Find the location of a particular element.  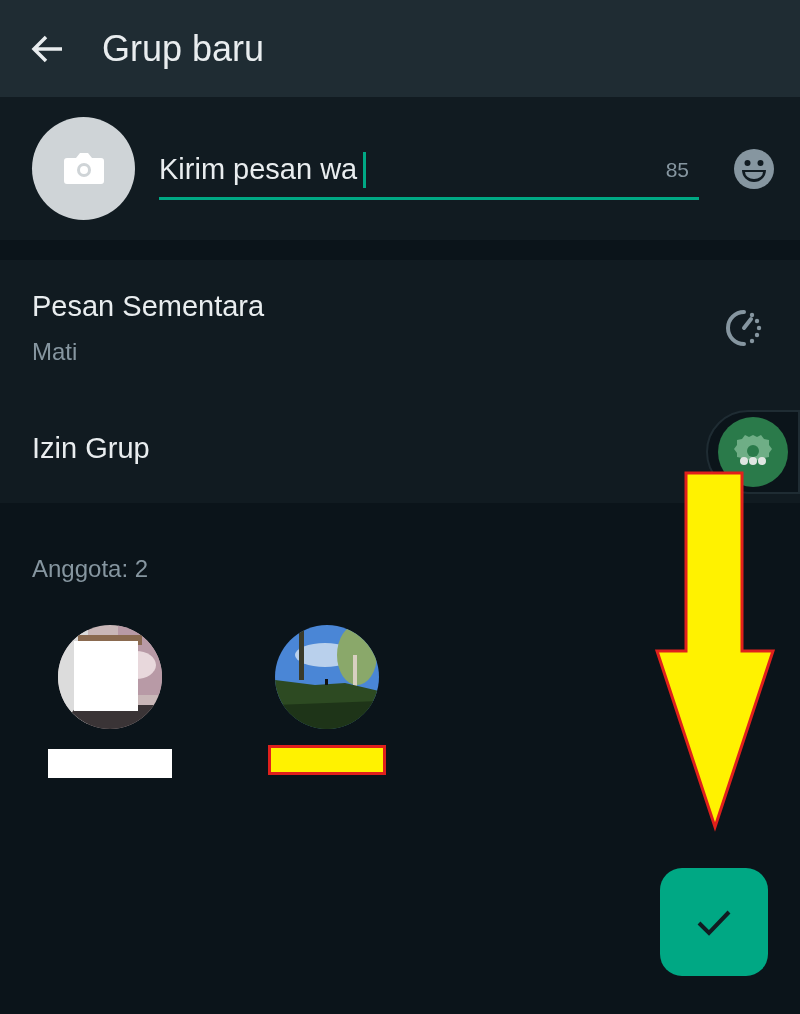

character-counter: 85 is located at coordinates (677, 170).